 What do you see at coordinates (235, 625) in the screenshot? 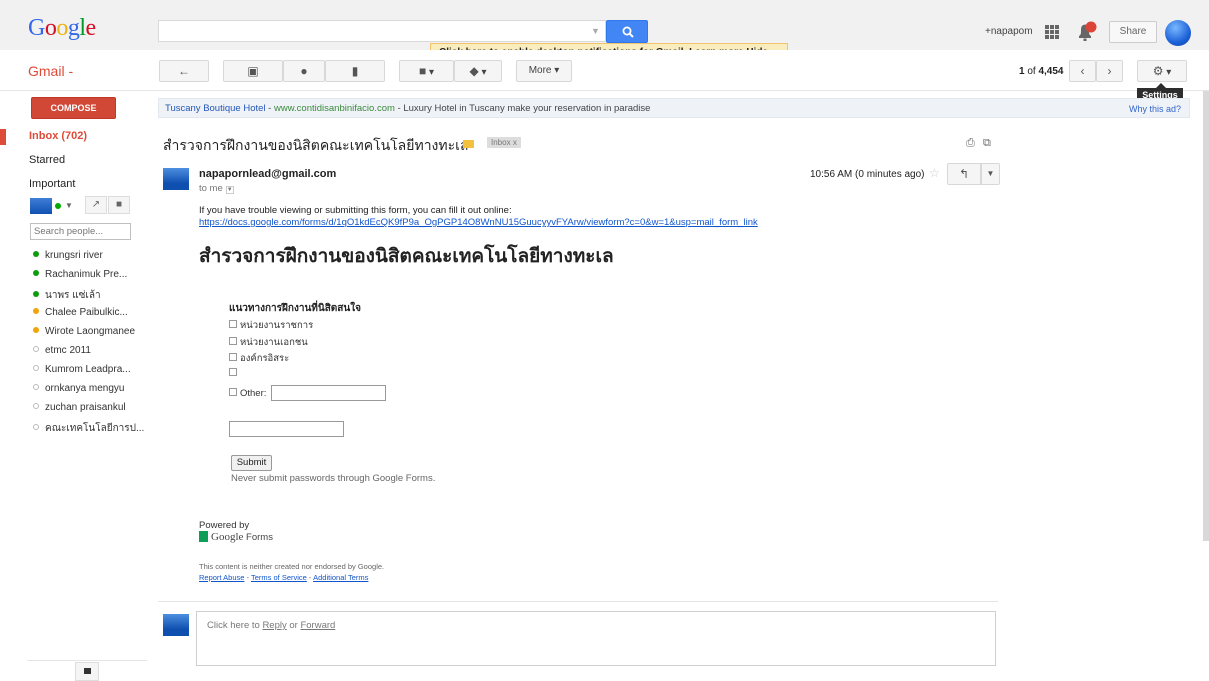
I see `reply-prompt: Click here to` at bounding box center [235, 625].